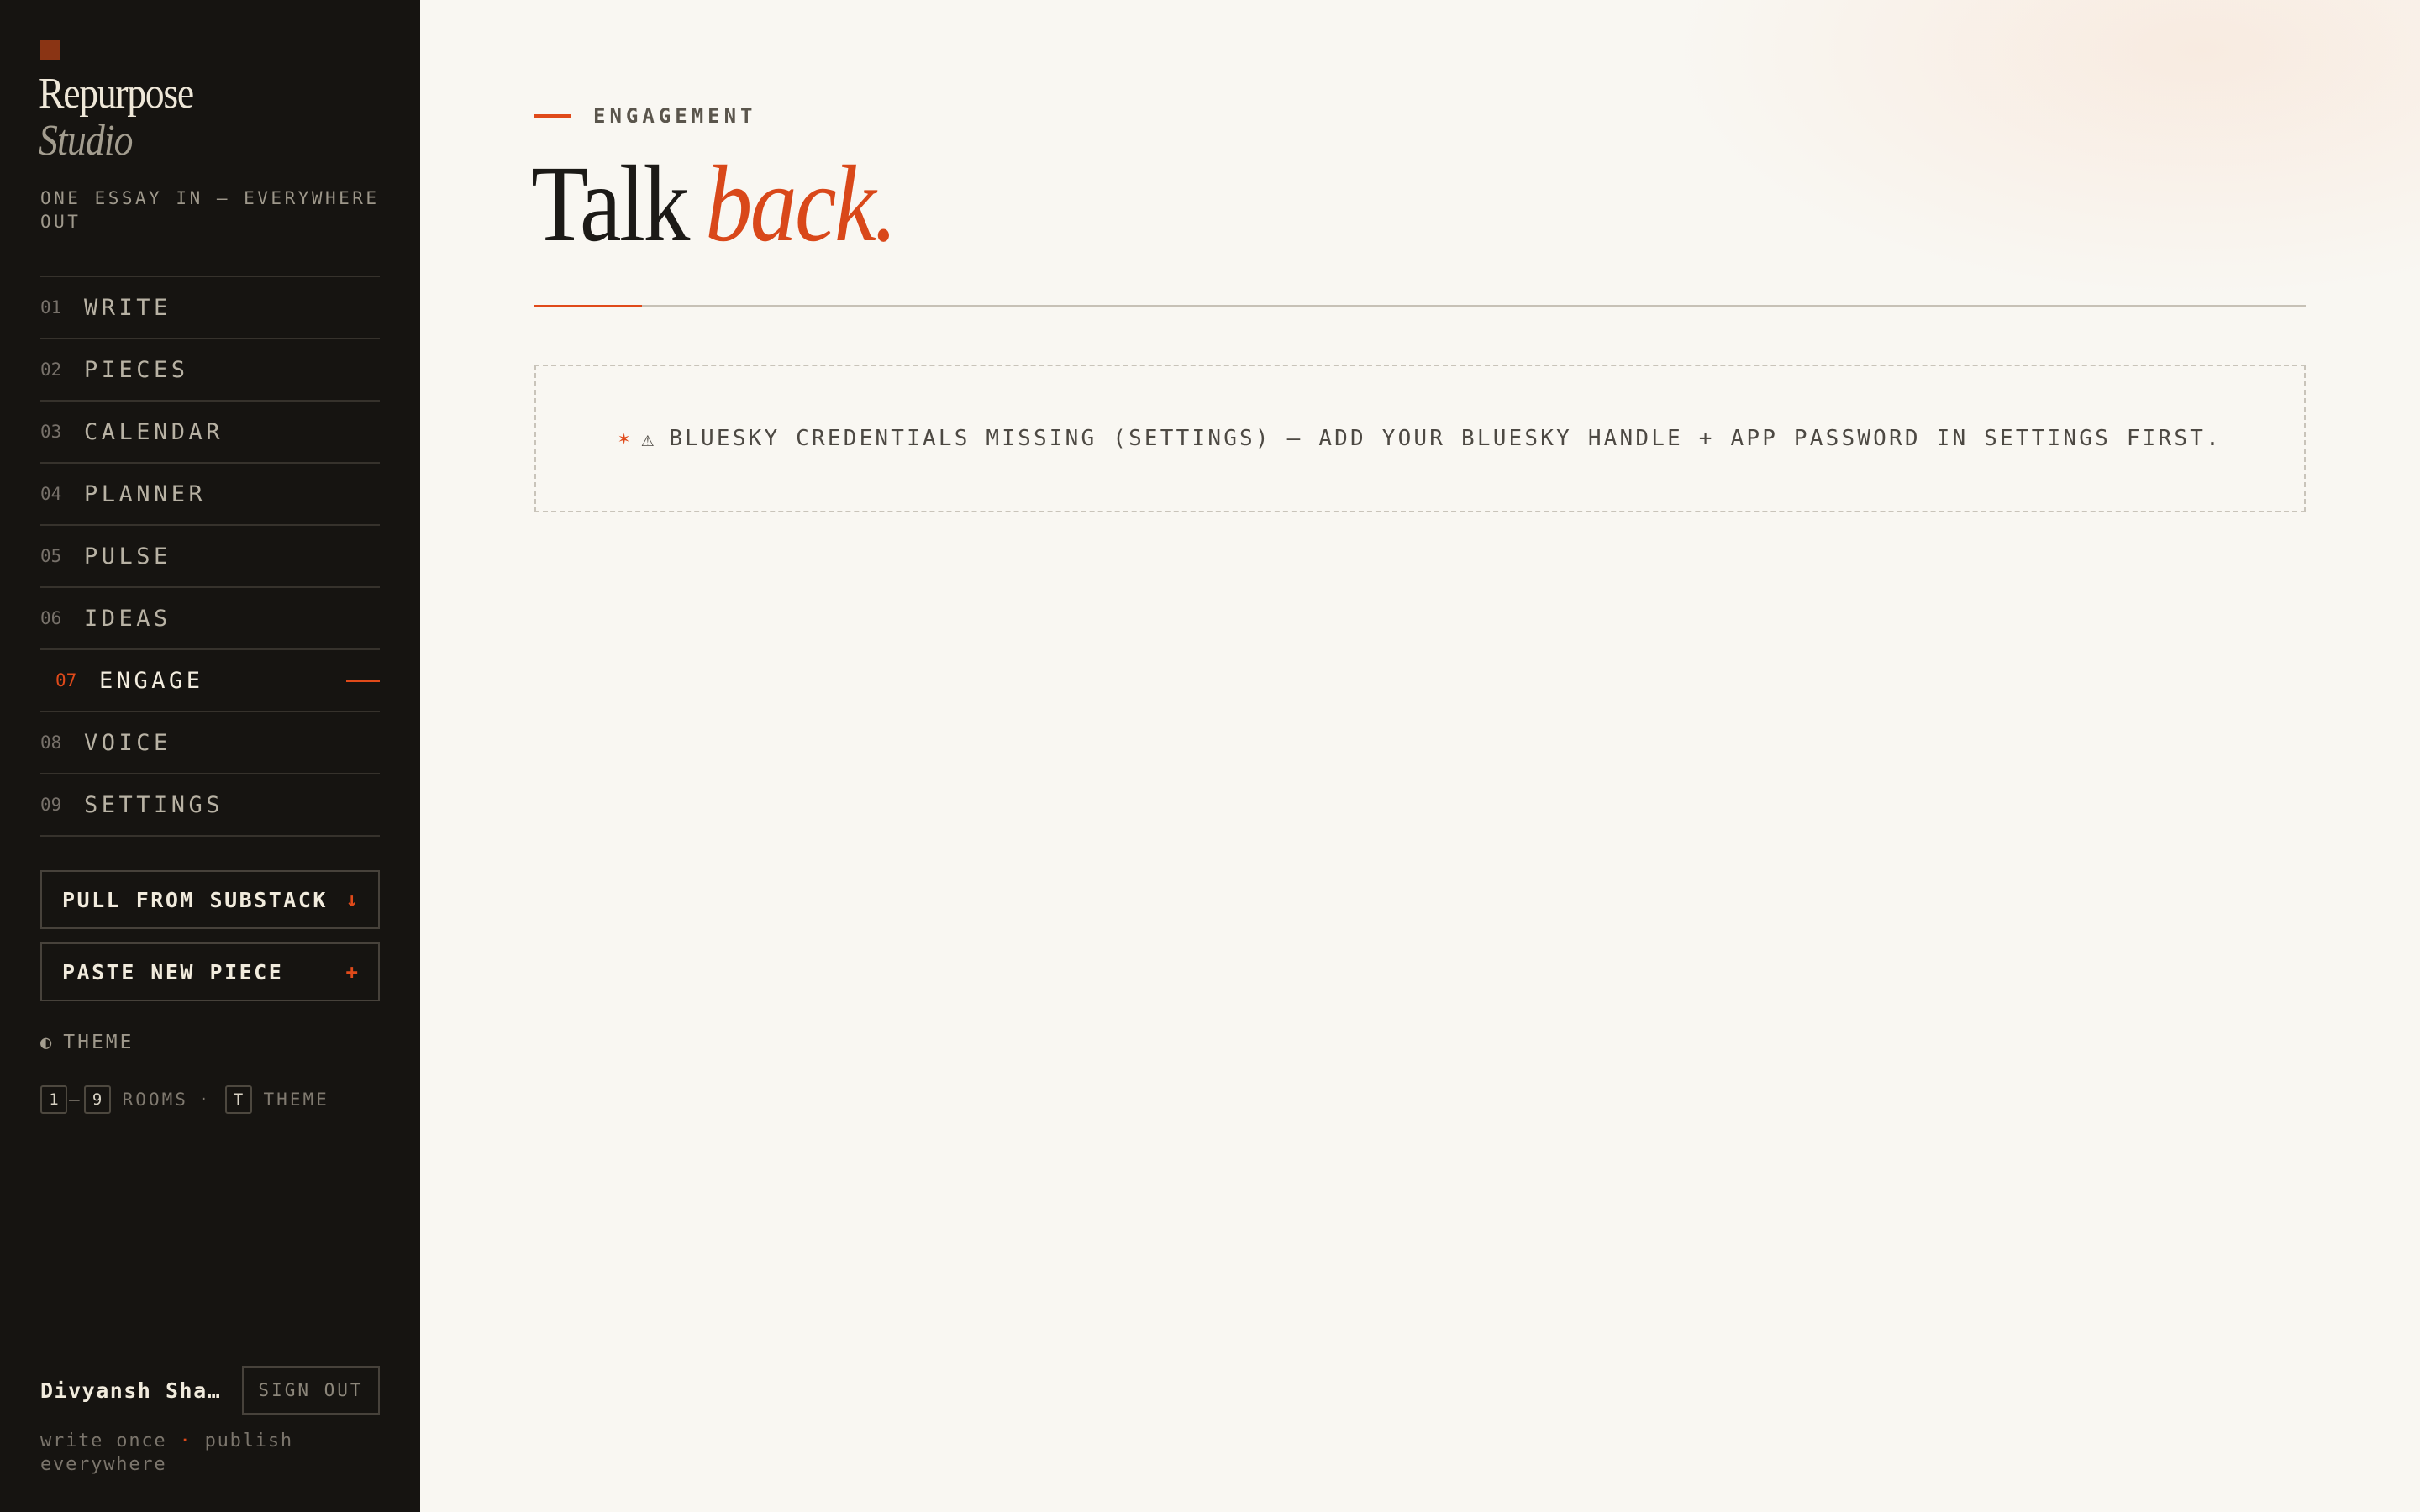  I want to click on title-divider, so click(1420, 306).